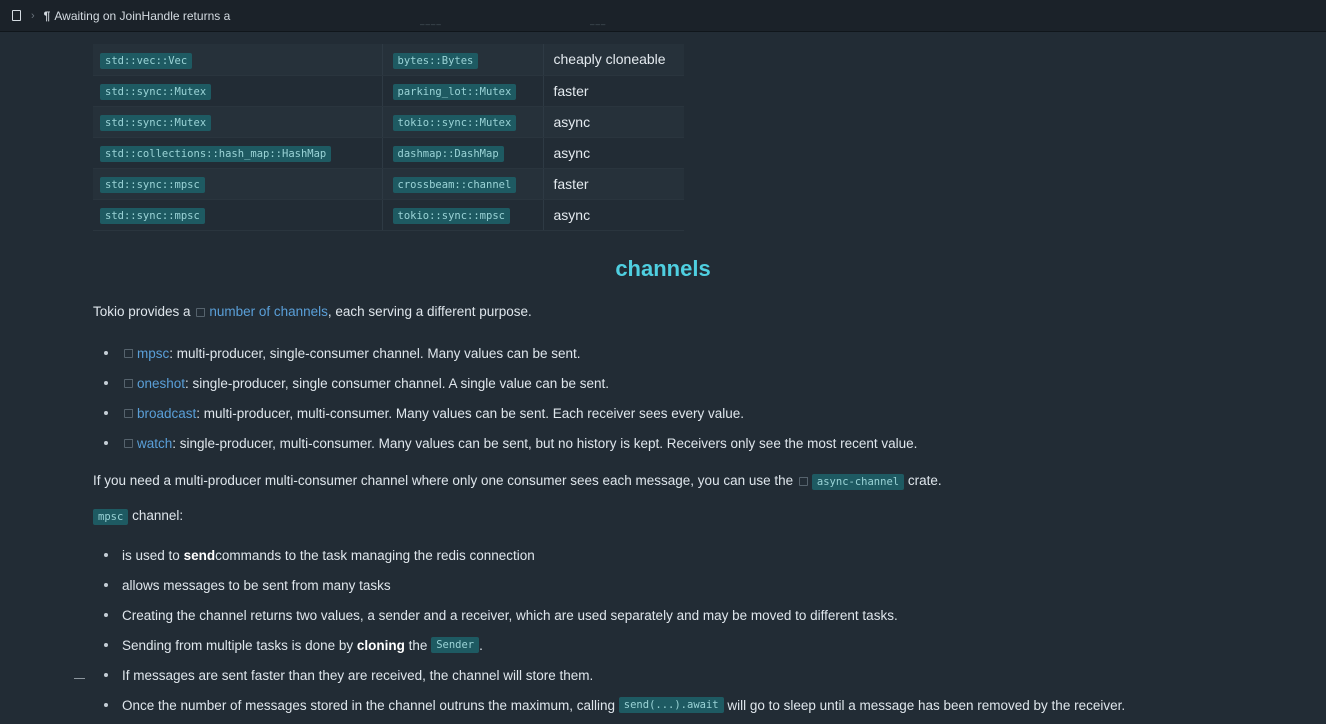 The height and width of the screenshot is (724, 1326). I want to click on oneshot-link: oneshot, so click(161, 383).